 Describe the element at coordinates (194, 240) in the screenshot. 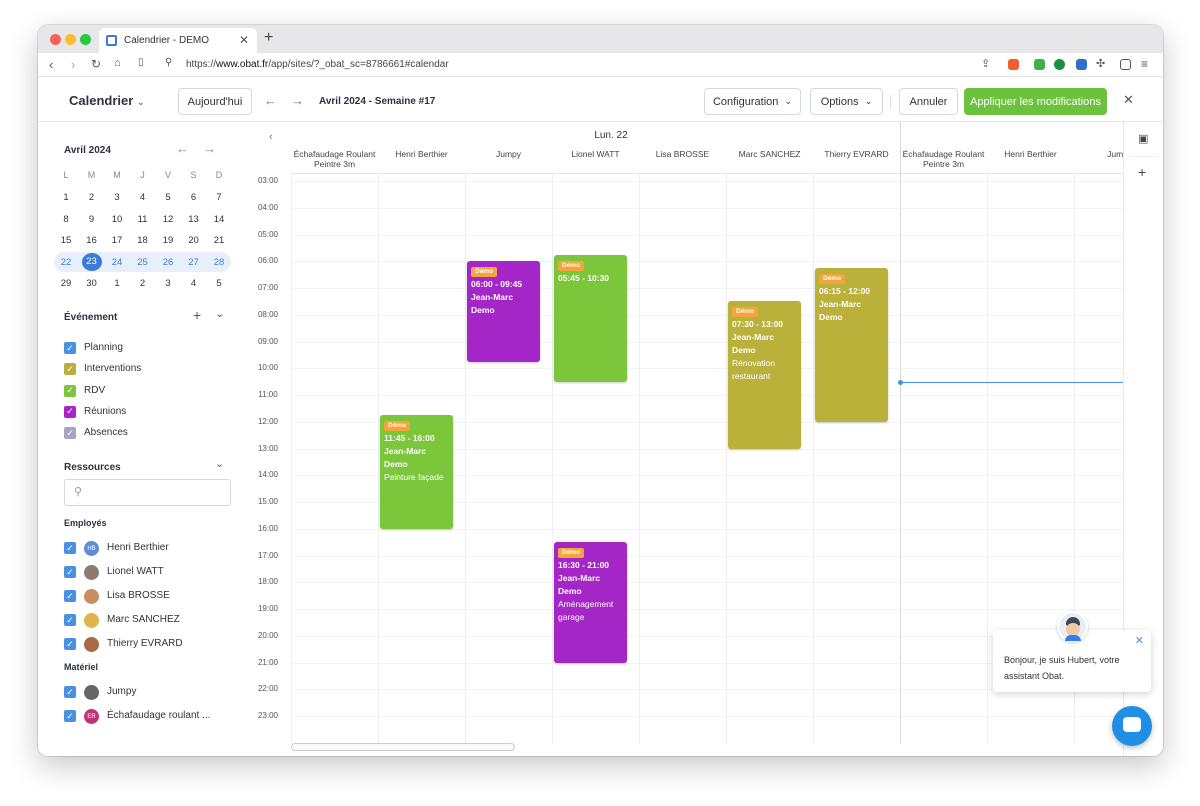

I see `mini-day: 20` at that location.